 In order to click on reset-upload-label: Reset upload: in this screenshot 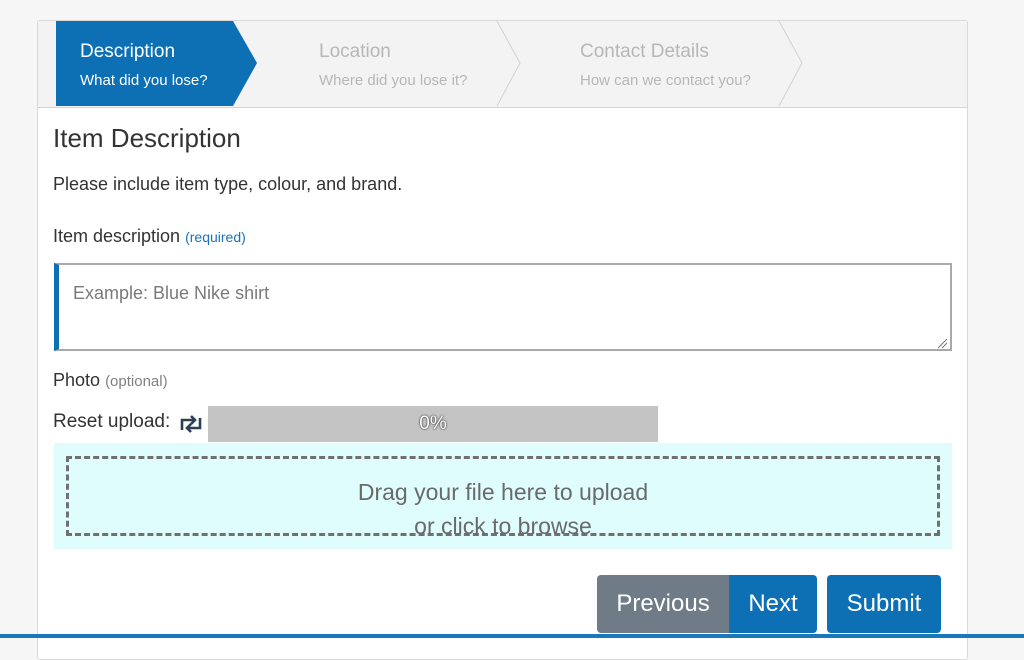, I will do `click(112, 421)`.